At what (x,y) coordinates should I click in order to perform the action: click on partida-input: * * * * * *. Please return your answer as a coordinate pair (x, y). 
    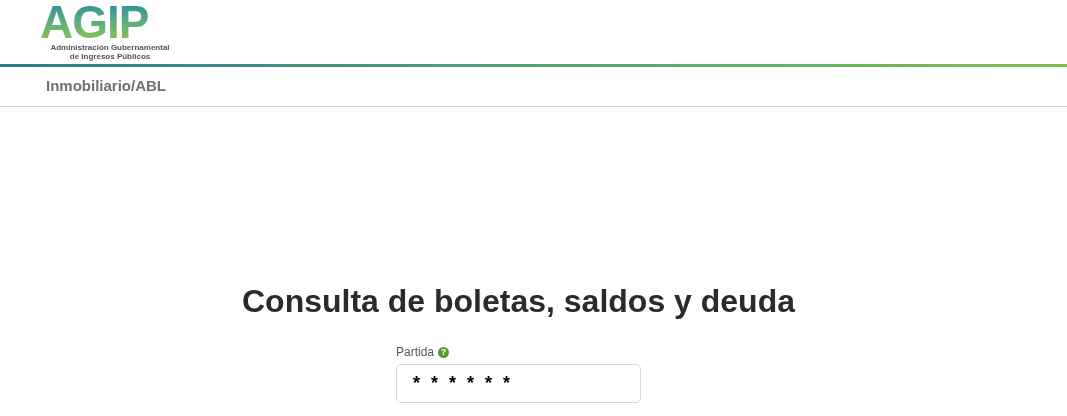
    Looking at the image, I should click on (518, 383).